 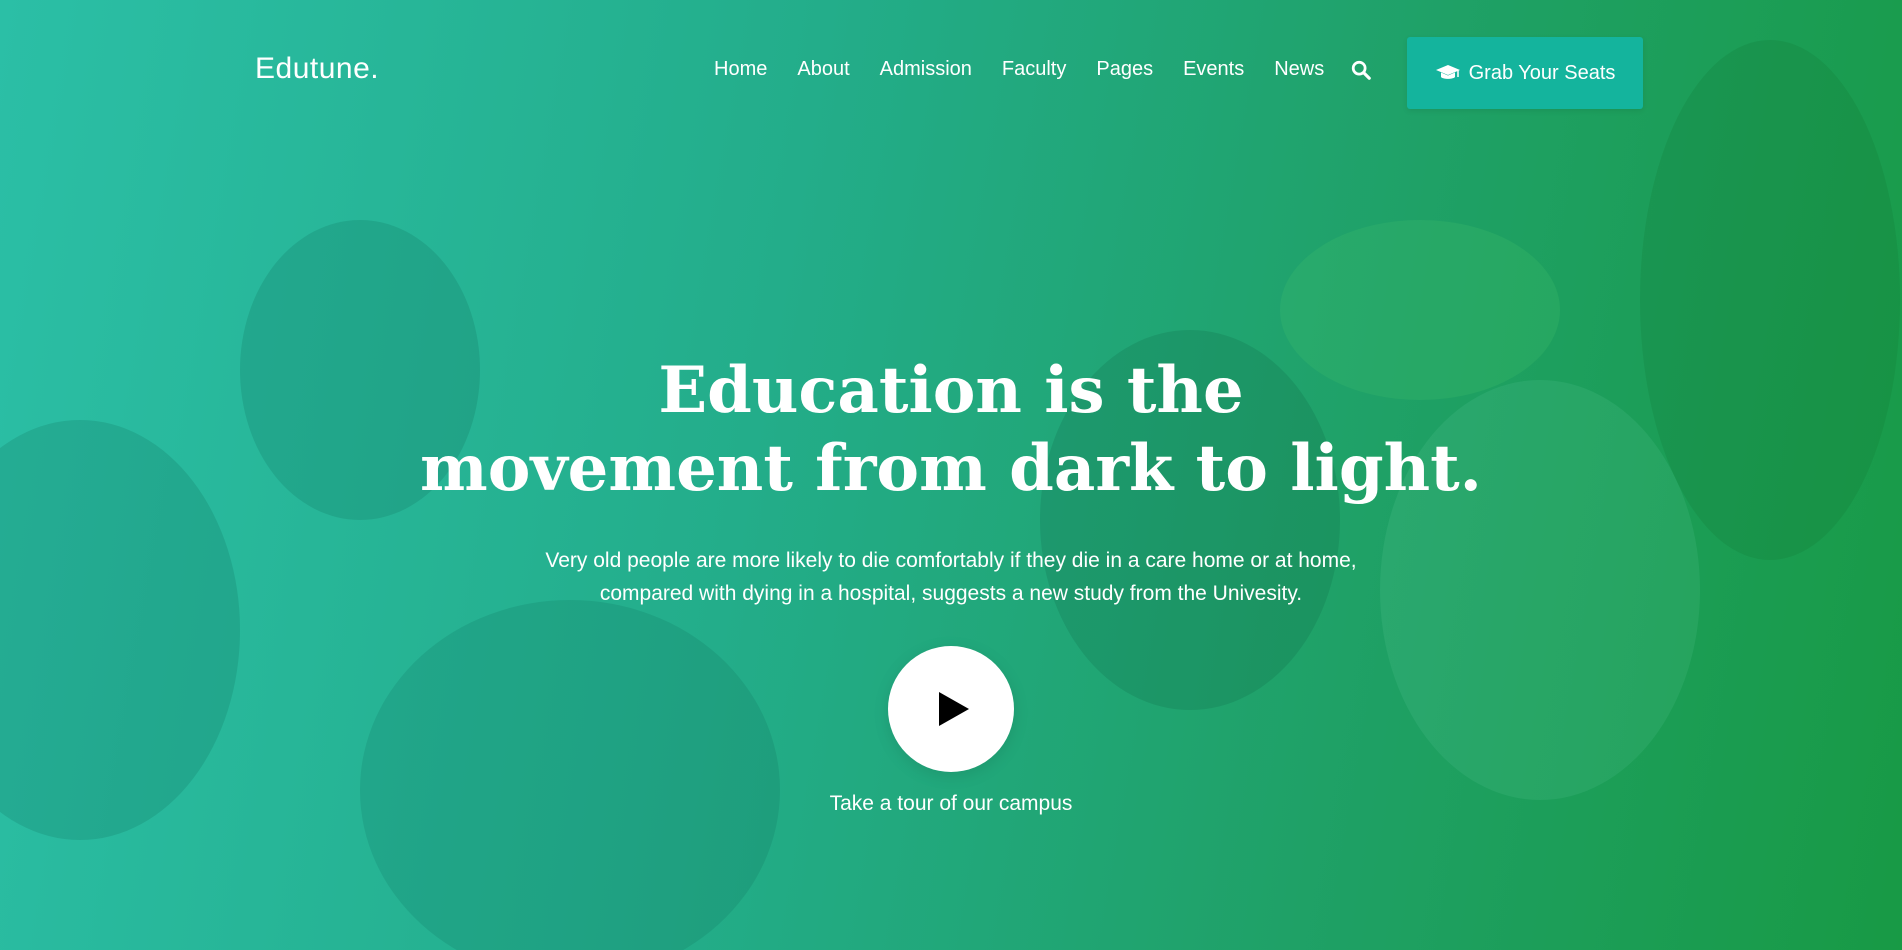 What do you see at coordinates (1034, 69) in the screenshot?
I see `nav-item-faculty: Faculty` at bounding box center [1034, 69].